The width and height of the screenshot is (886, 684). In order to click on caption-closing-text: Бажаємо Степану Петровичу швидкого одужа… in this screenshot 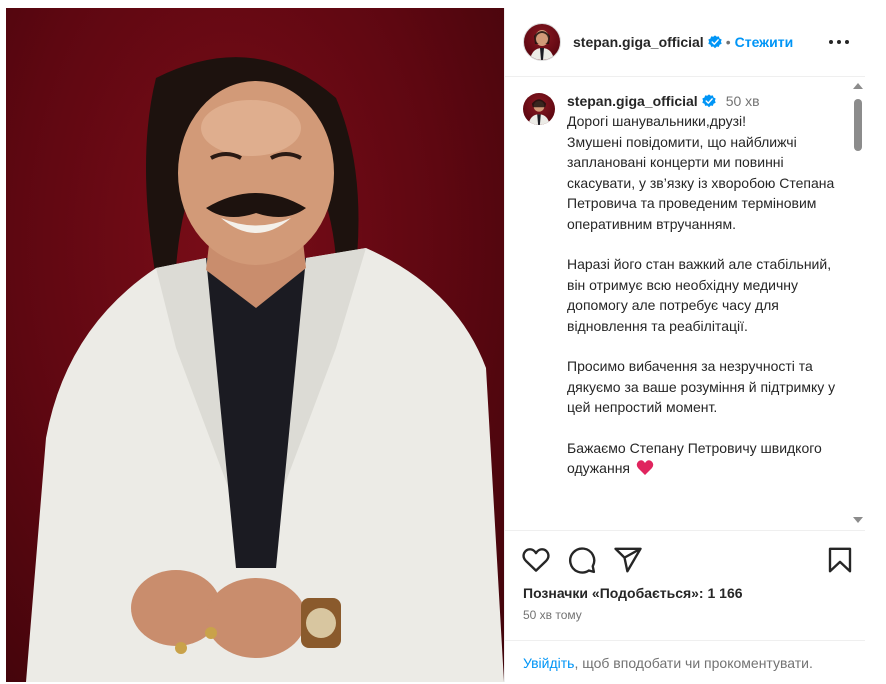, I will do `click(694, 458)`.